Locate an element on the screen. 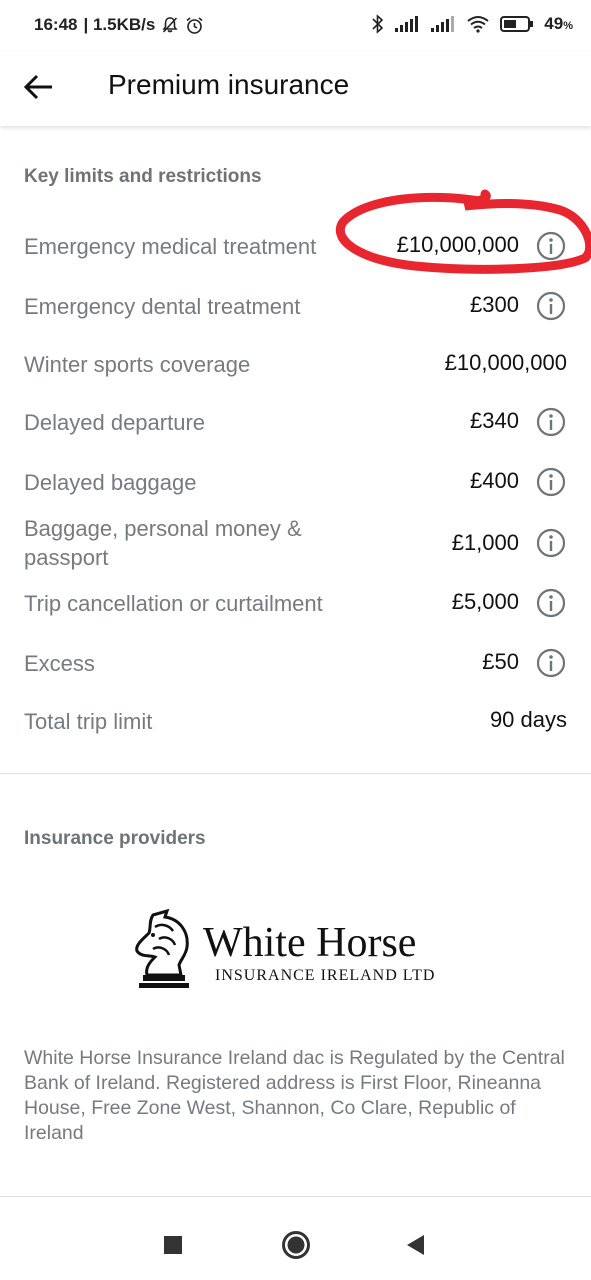  square-icon is located at coordinates (173, 1245).